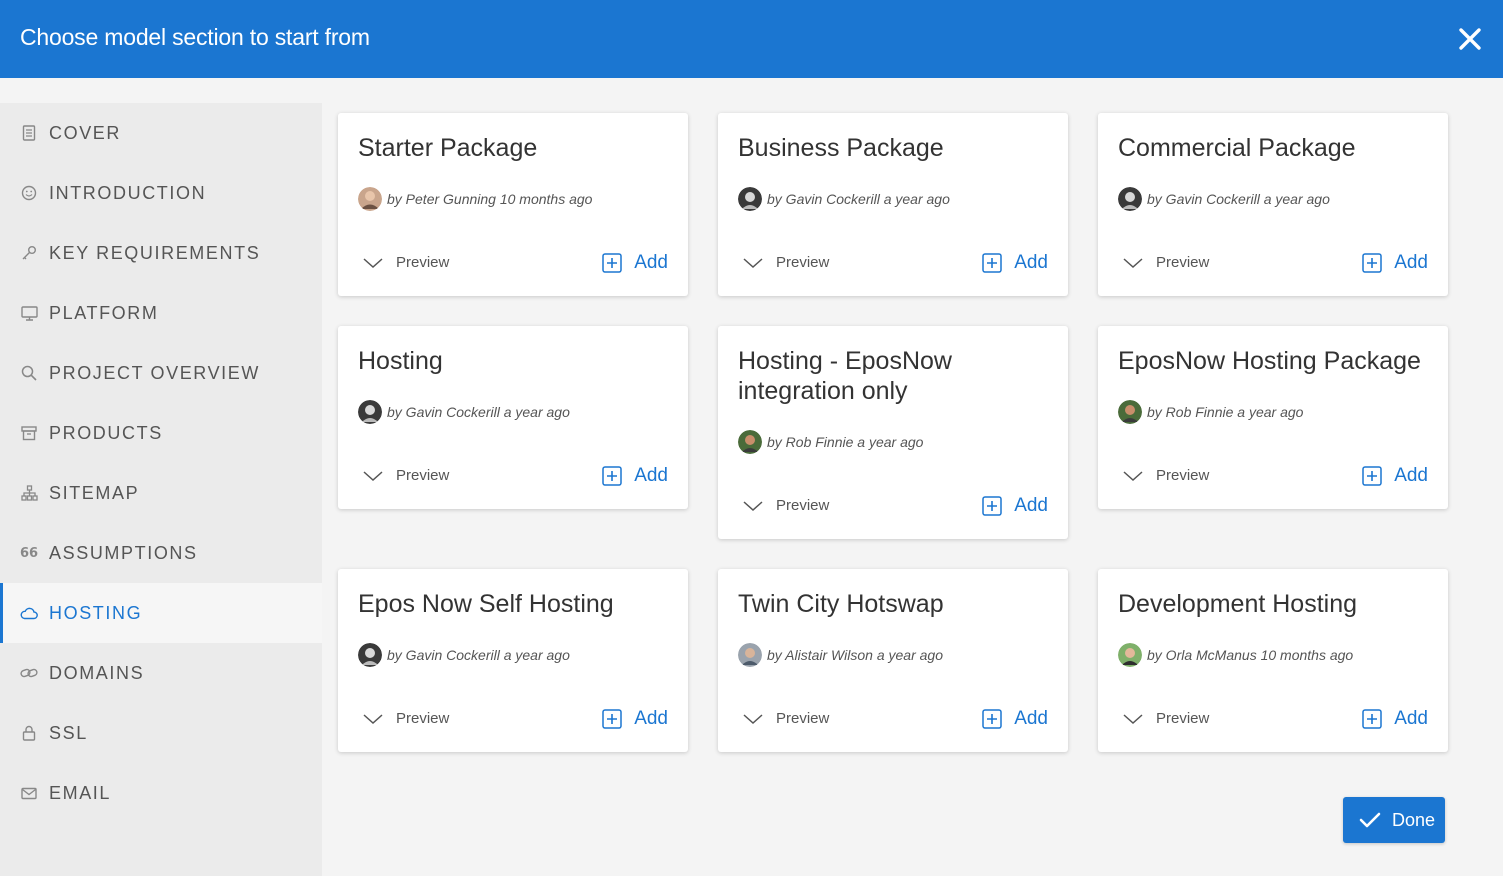 The width and height of the screenshot is (1503, 876). What do you see at coordinates (1394, 820) in the screenshot?
I see `done-button: Done` at bounding box center [1394, 820].